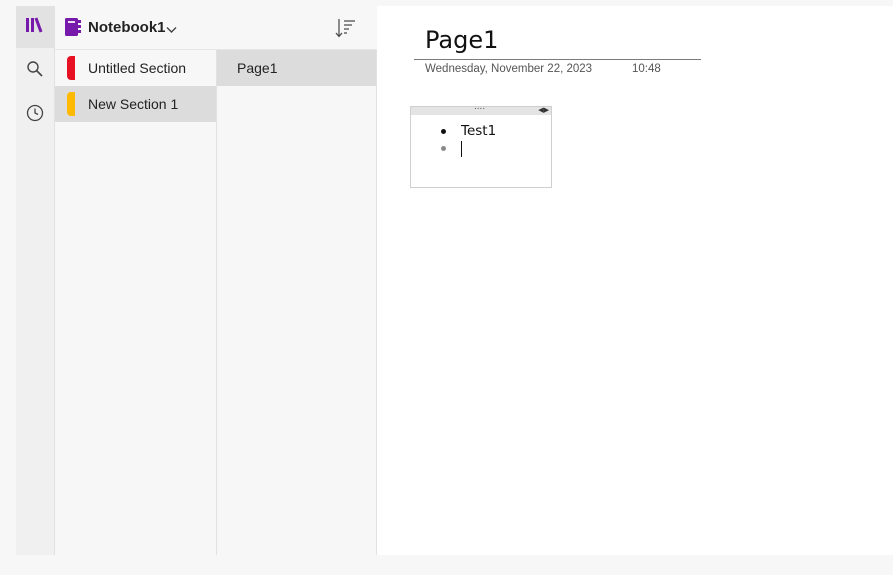 The image size is (893, 575). I want to click on note-container: .... ◀▶ Test1, so click(481, 144).